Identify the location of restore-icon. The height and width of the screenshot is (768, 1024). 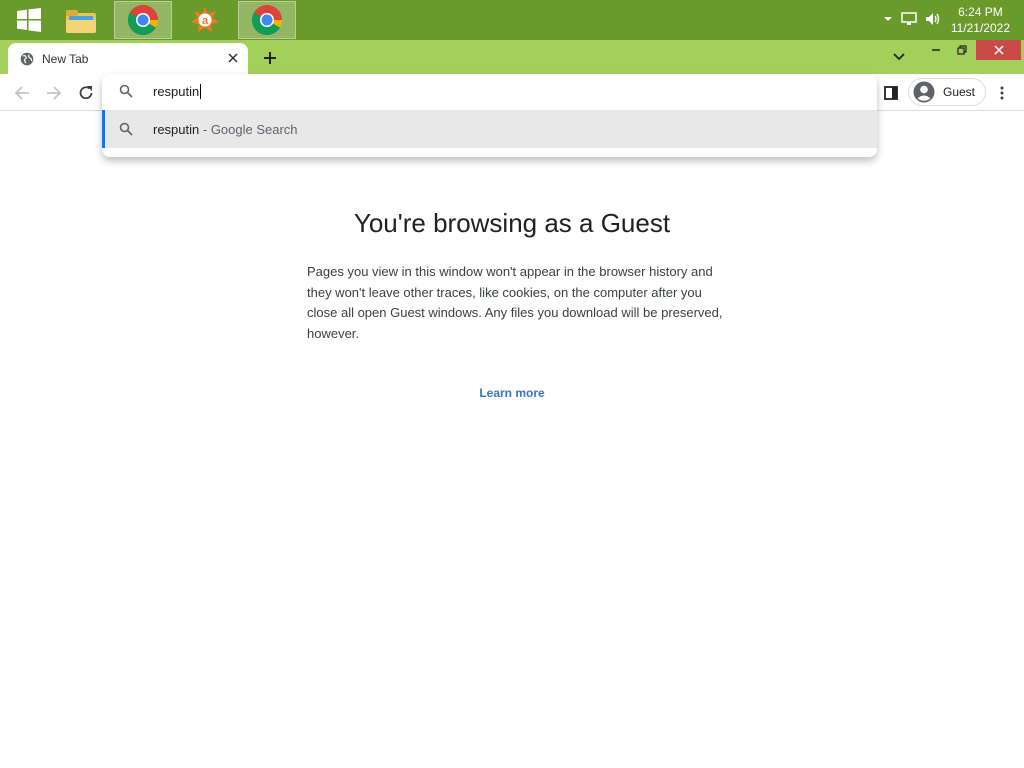
(962, 50).